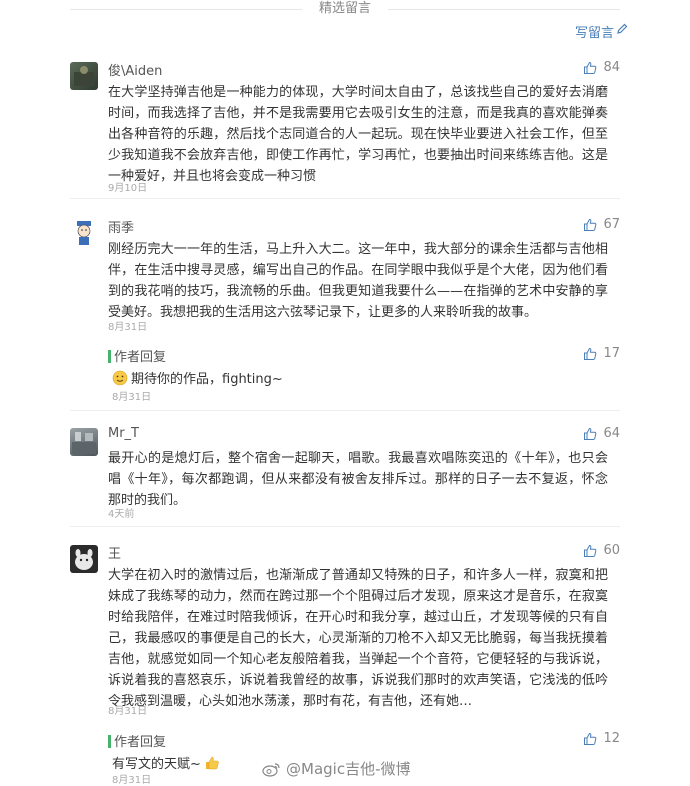  I want to click on like-count: 64, so click(611, 433).